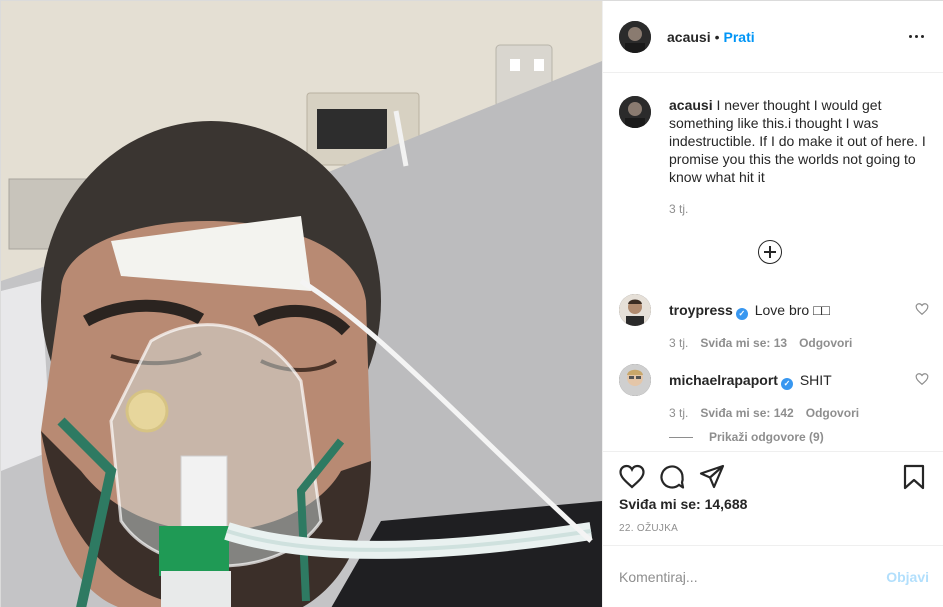 This screenshot has height=607, width=943. Describe the element at coordinates (681, 437) in the screenshot. I see `view-replies-line` at that location.